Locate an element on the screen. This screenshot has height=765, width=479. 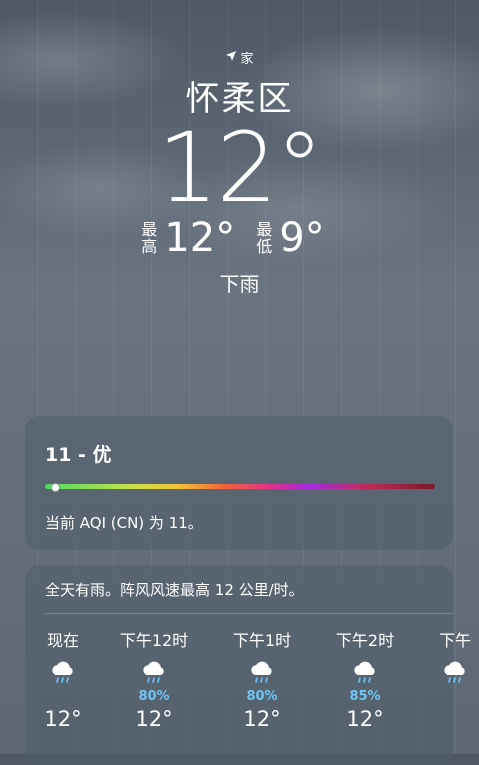
hourly-item: 下午1时 80% 12° is located at coordinates (262, 679).